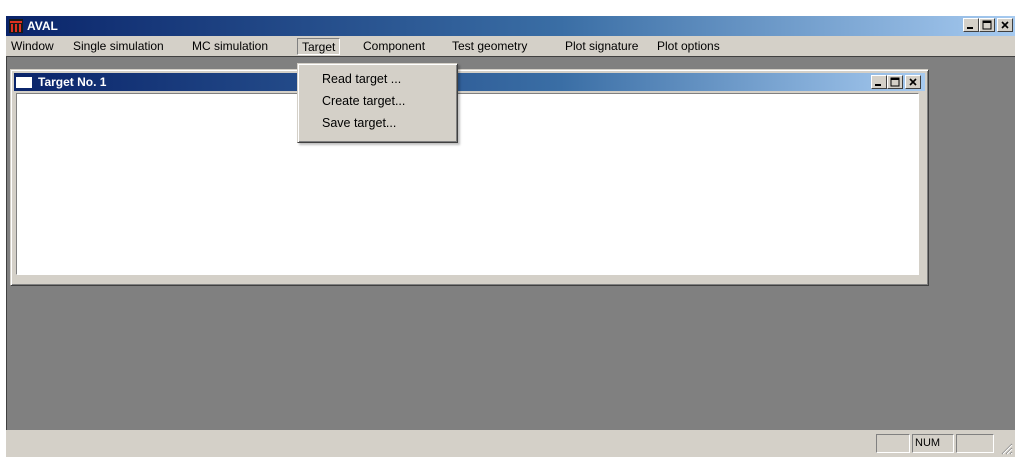 The width and height of the screenshot is (1015, 457). I want to click on size-grip-icon, so click(1007, 449).